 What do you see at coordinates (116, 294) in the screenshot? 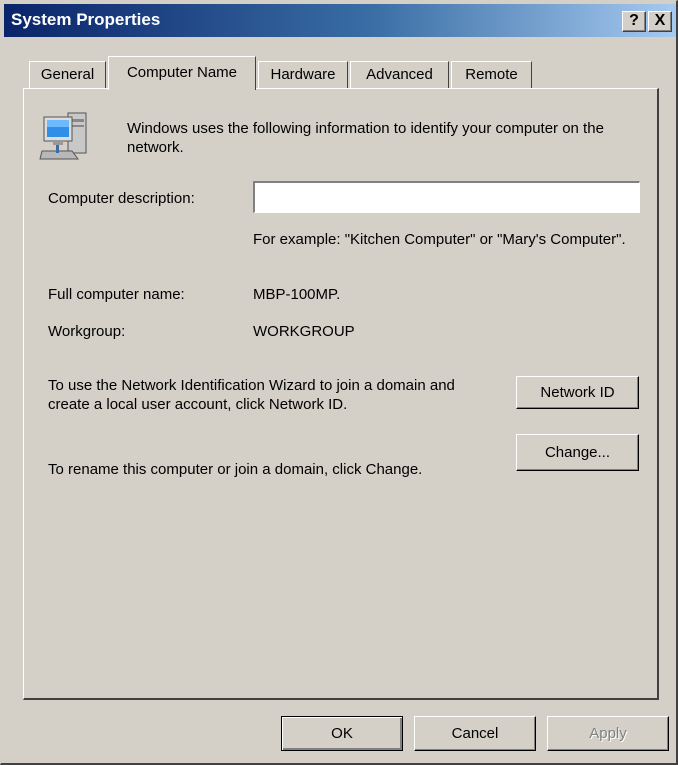
I see `full-computer-name-label: Full computer name:` at bounding box center [116, 294].